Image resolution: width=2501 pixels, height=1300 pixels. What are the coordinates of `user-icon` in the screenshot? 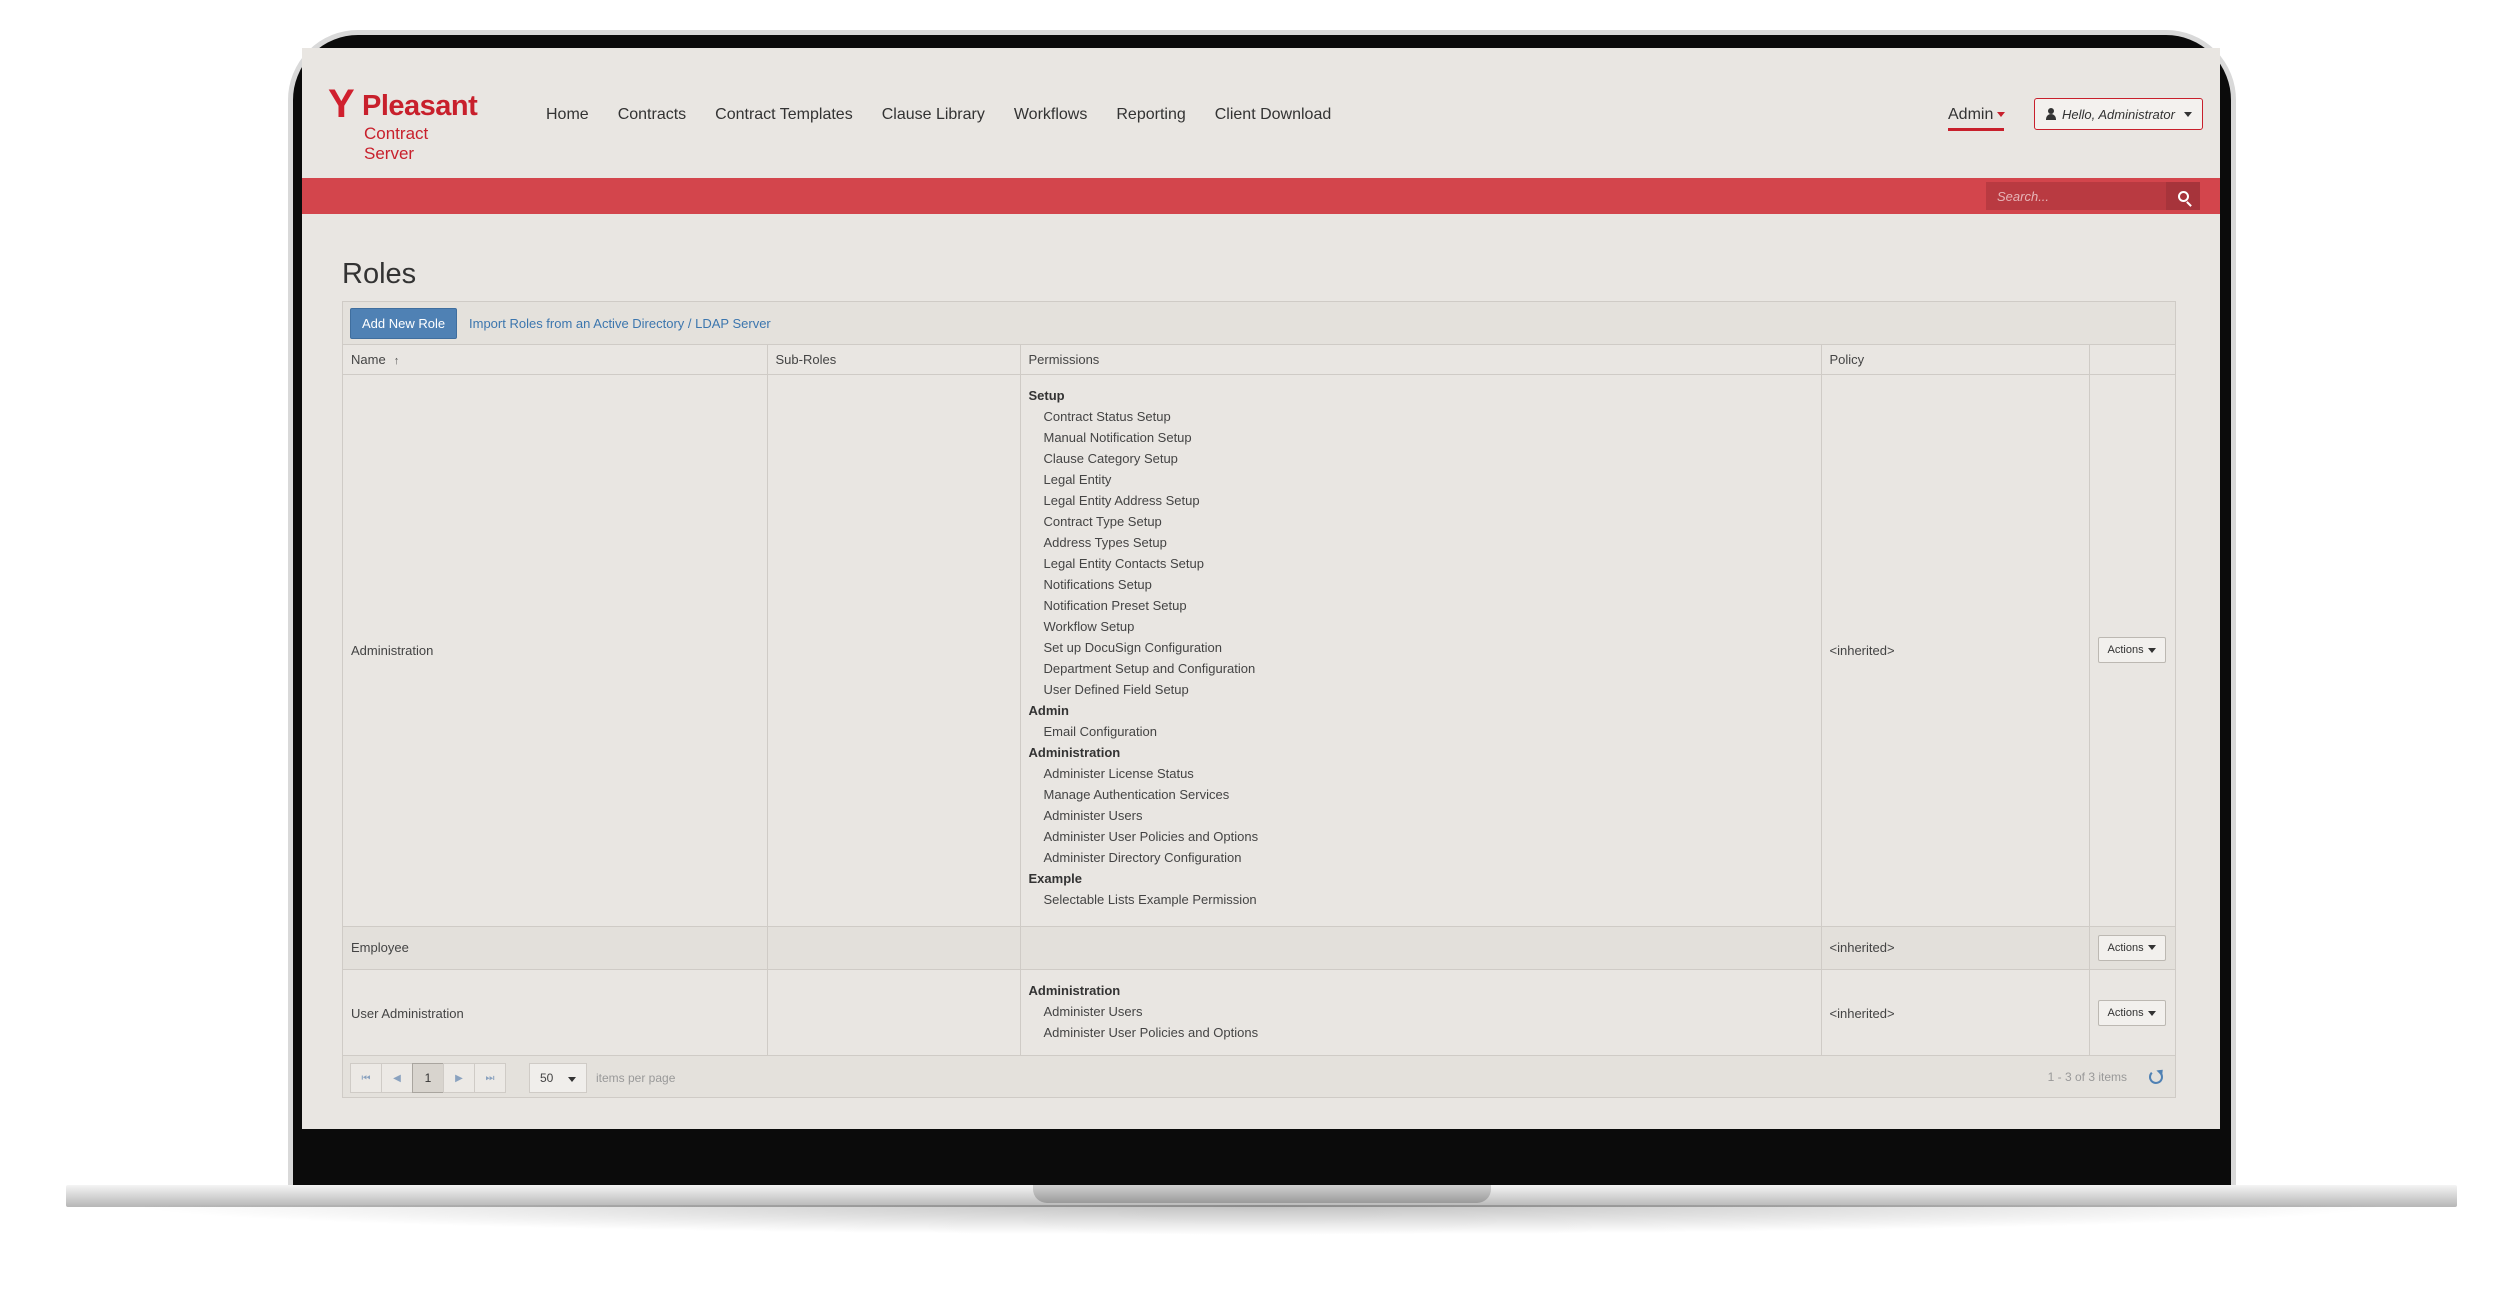 It's located at (2051, 114).